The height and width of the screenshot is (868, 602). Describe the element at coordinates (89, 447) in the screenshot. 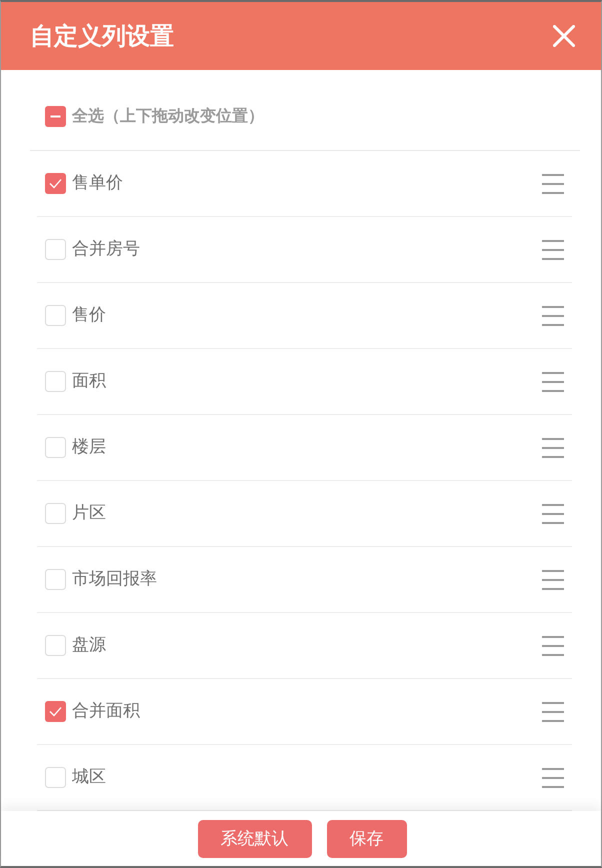

I see `column-name: 楼层` at that location.